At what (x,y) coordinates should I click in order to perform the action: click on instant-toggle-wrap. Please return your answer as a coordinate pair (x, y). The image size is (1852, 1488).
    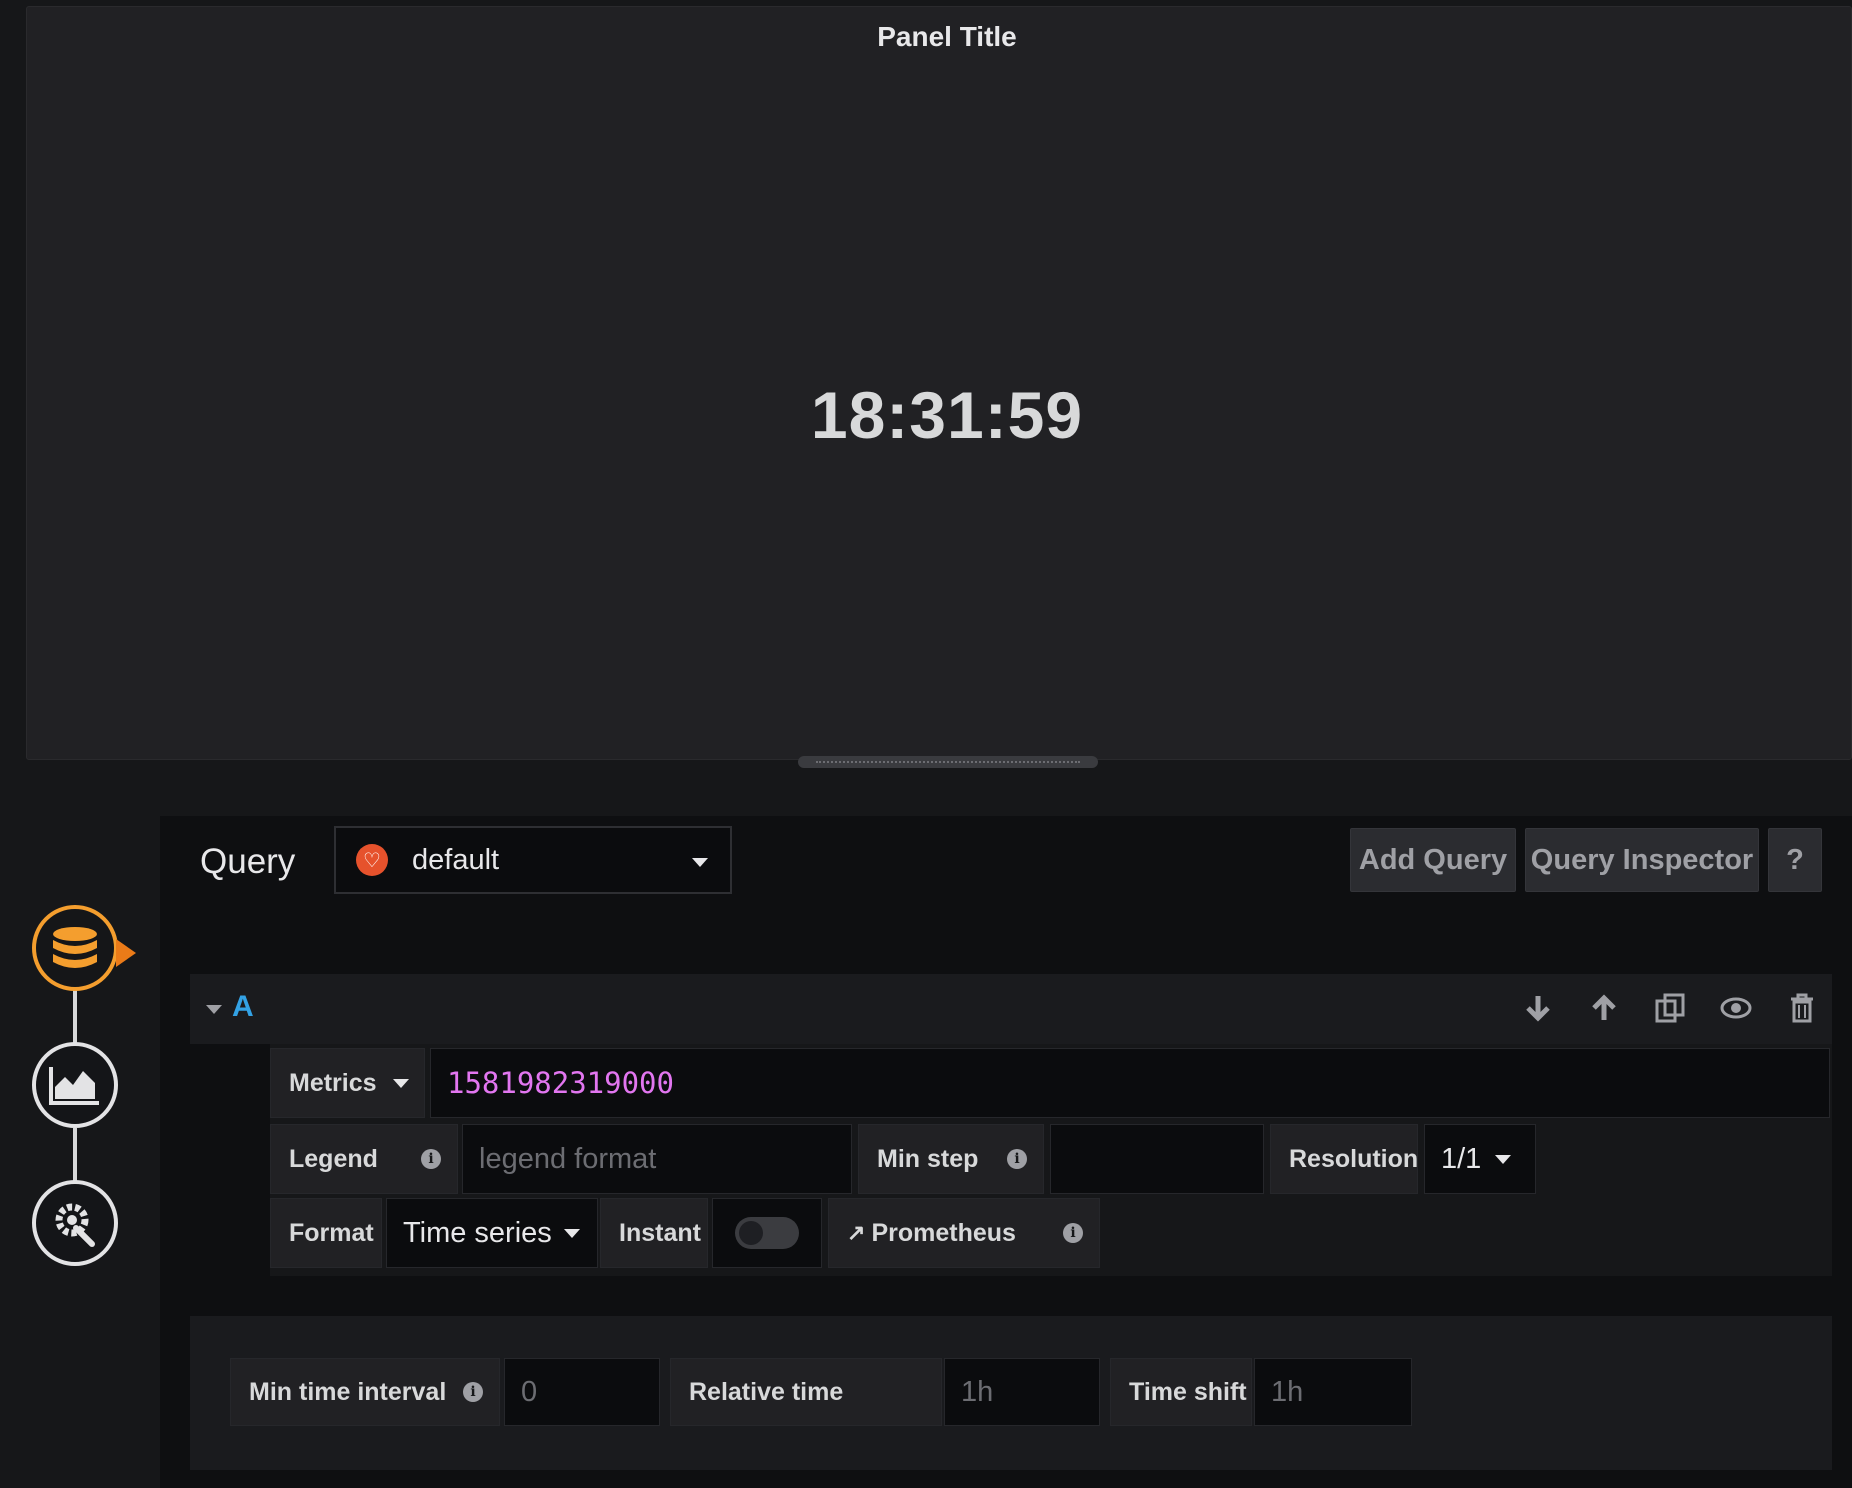
    Looking at the image, I should click on (767, 1233).